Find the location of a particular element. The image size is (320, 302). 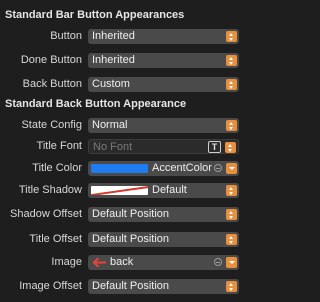

shadow-offset-popup: Default Position is located at coordinates (163, 214).